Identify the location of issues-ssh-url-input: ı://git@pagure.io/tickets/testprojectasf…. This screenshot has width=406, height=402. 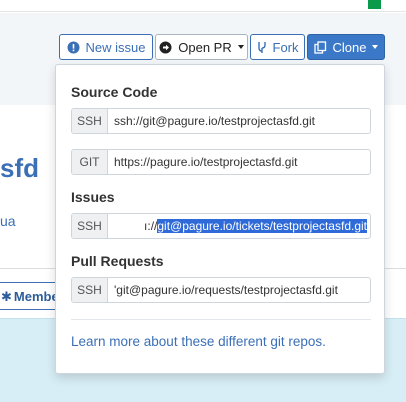
(239, 226).